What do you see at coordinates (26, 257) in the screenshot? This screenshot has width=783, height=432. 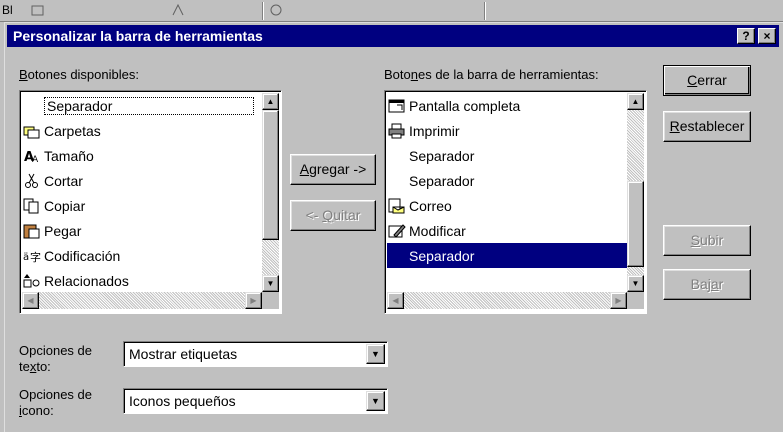 I see `svg-text: ä` at bounding box center [26, 257].